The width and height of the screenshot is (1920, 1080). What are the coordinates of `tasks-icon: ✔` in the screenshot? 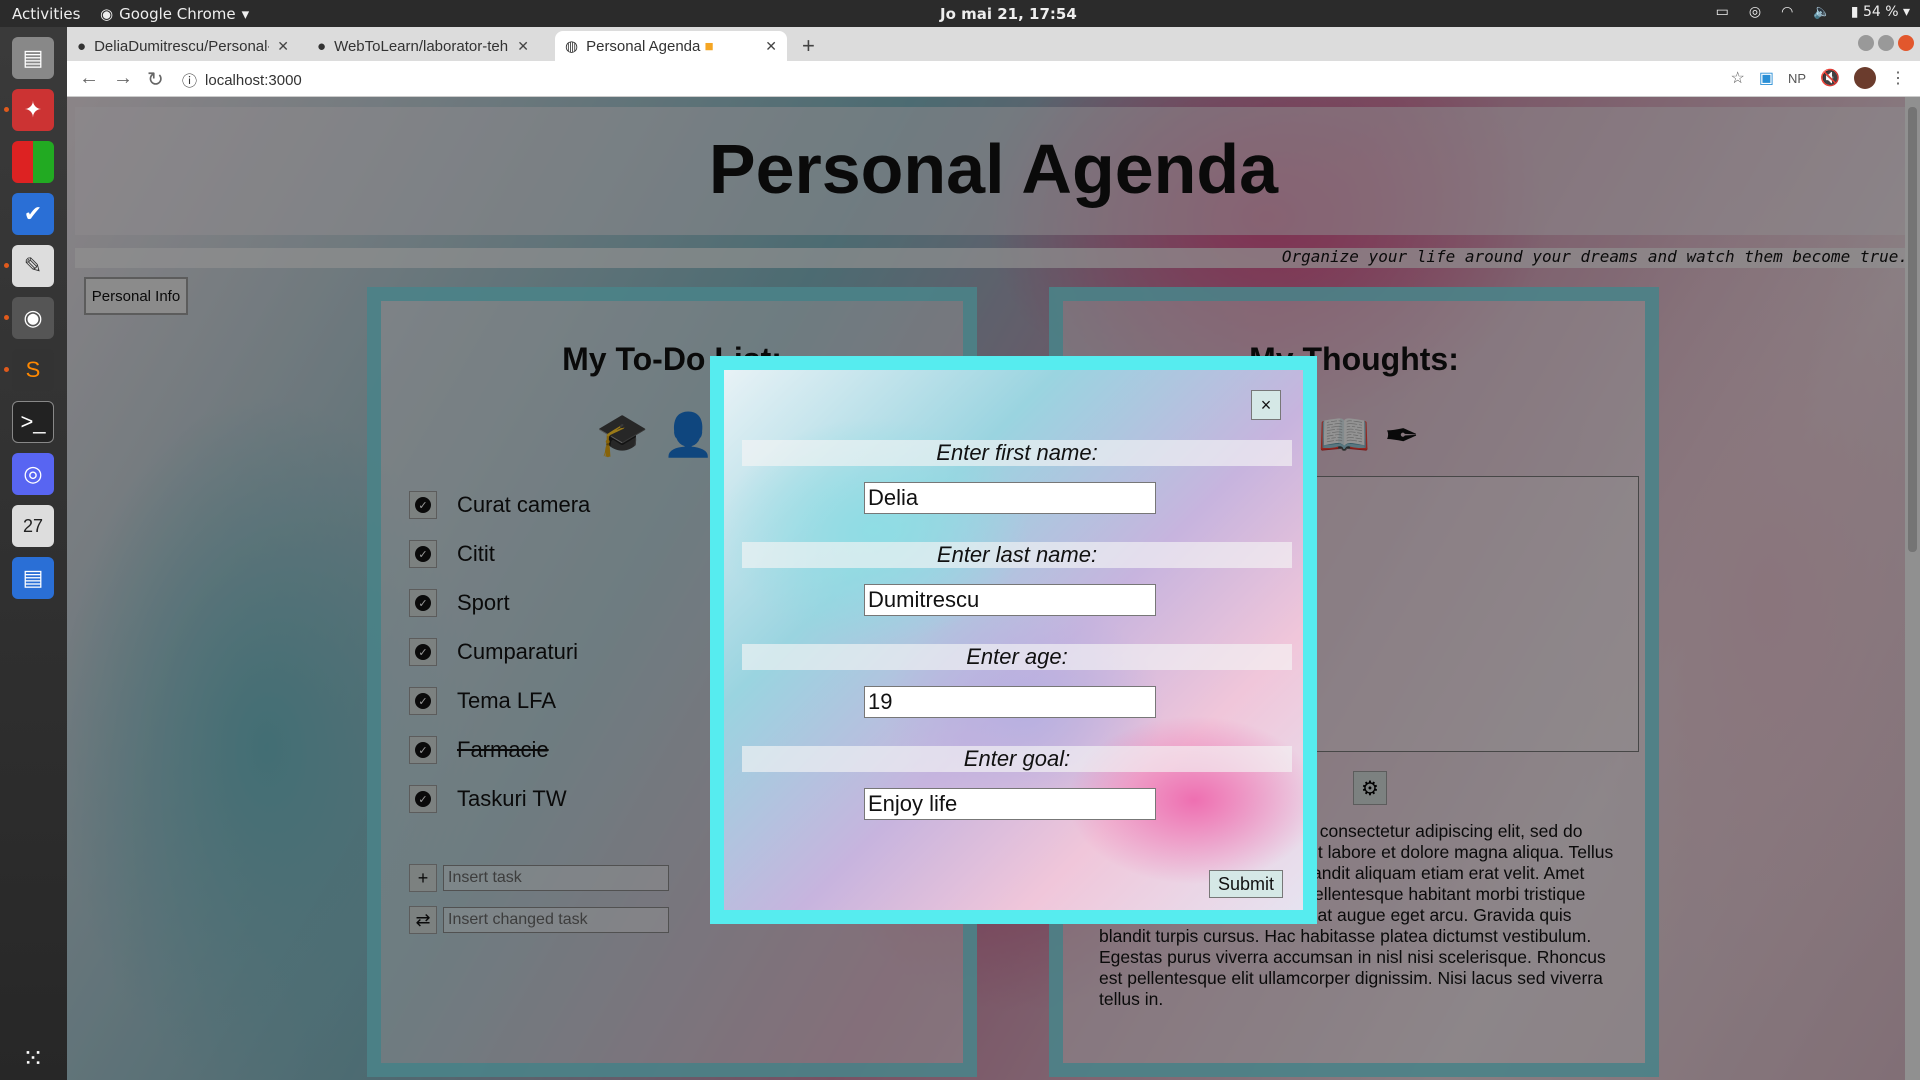 It's located at (33, 214).